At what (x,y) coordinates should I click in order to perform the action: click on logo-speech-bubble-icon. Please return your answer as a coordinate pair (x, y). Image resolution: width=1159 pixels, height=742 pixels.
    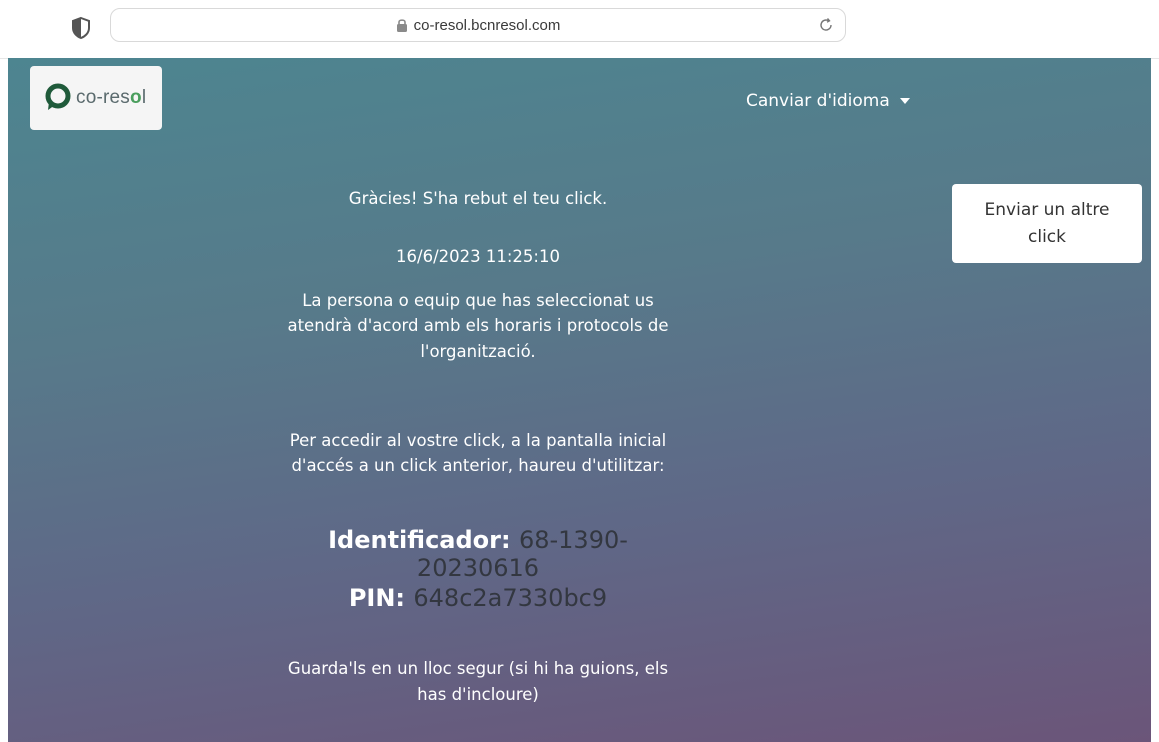
    Looking at the image, I should click on (58, 96).